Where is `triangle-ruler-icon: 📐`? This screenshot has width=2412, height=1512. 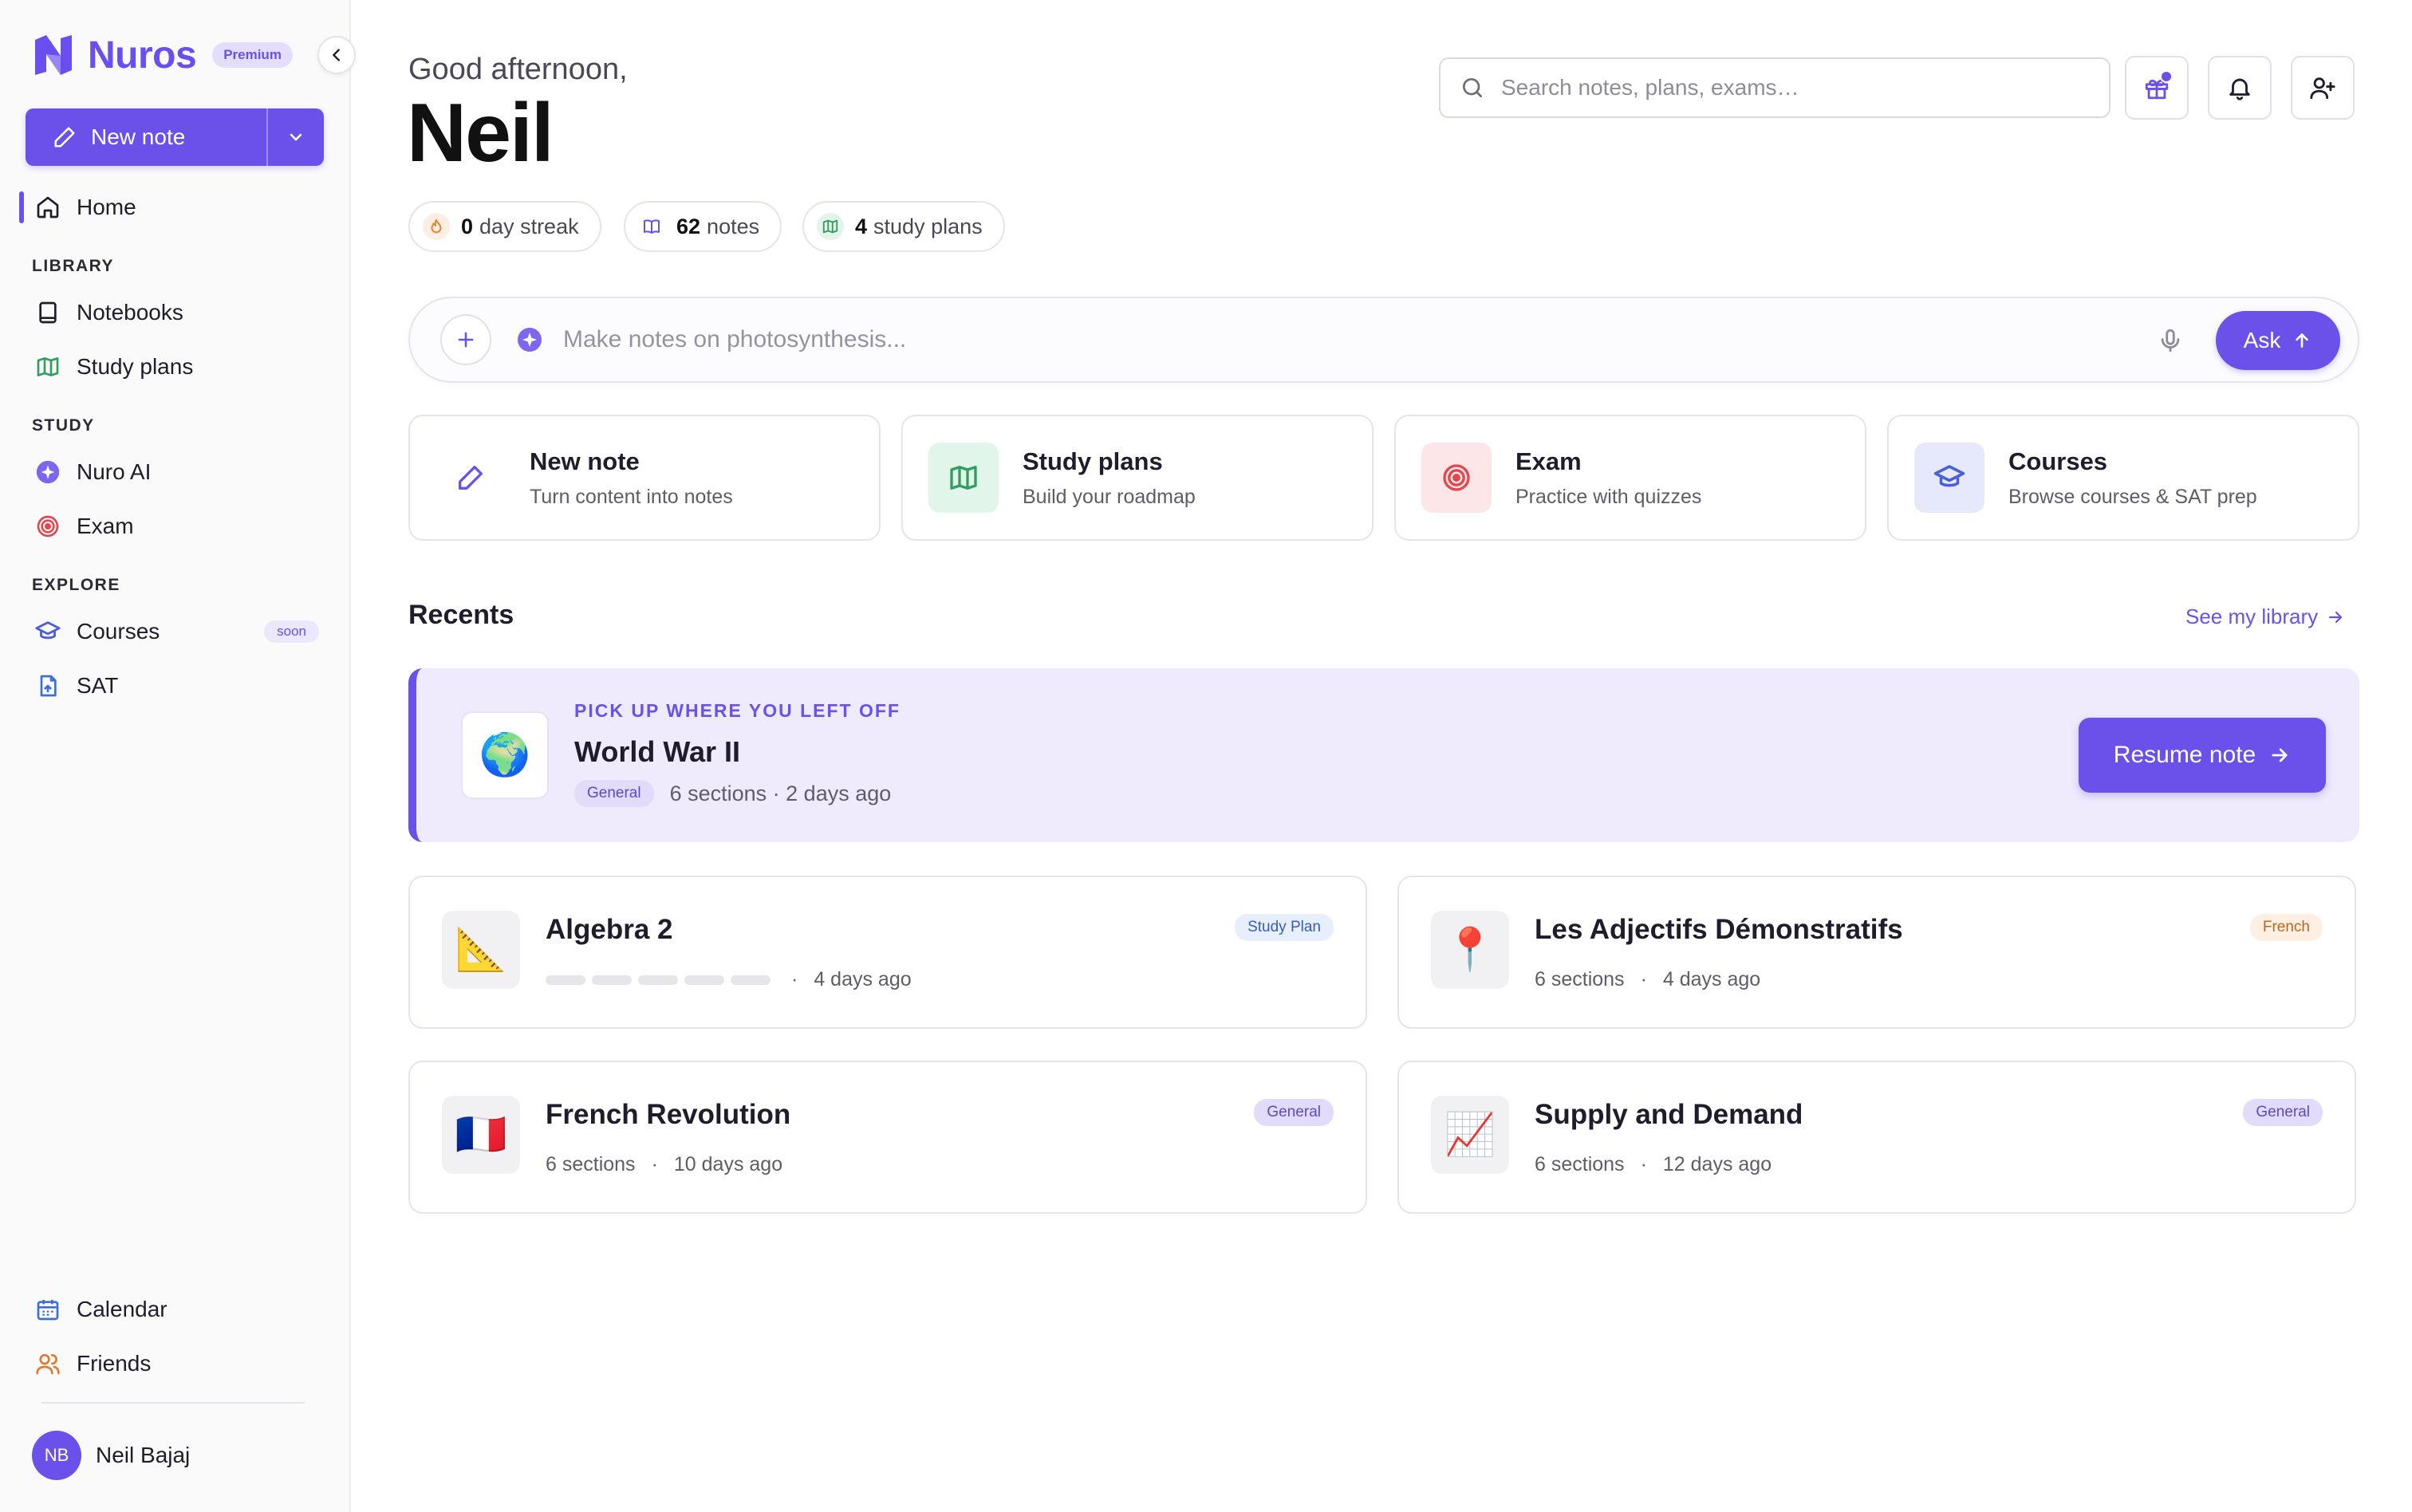 triangle-ruler-icon: 📐 is located at coordinates (481, 950).